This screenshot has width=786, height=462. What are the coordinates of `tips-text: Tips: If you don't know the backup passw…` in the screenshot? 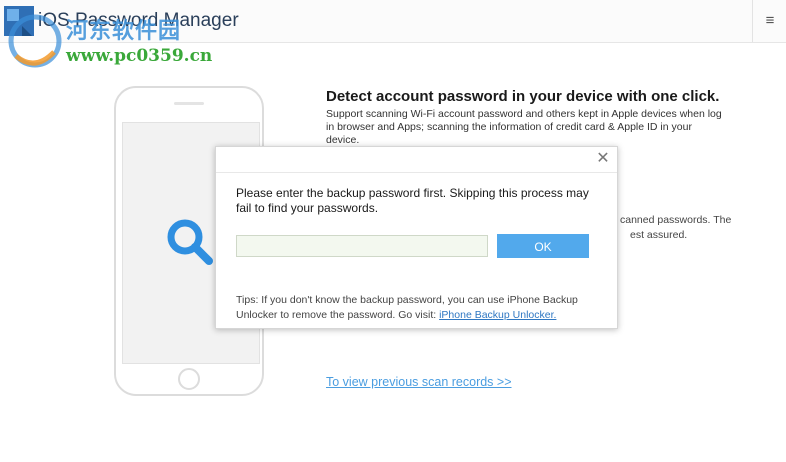 It's located at (416, 308).